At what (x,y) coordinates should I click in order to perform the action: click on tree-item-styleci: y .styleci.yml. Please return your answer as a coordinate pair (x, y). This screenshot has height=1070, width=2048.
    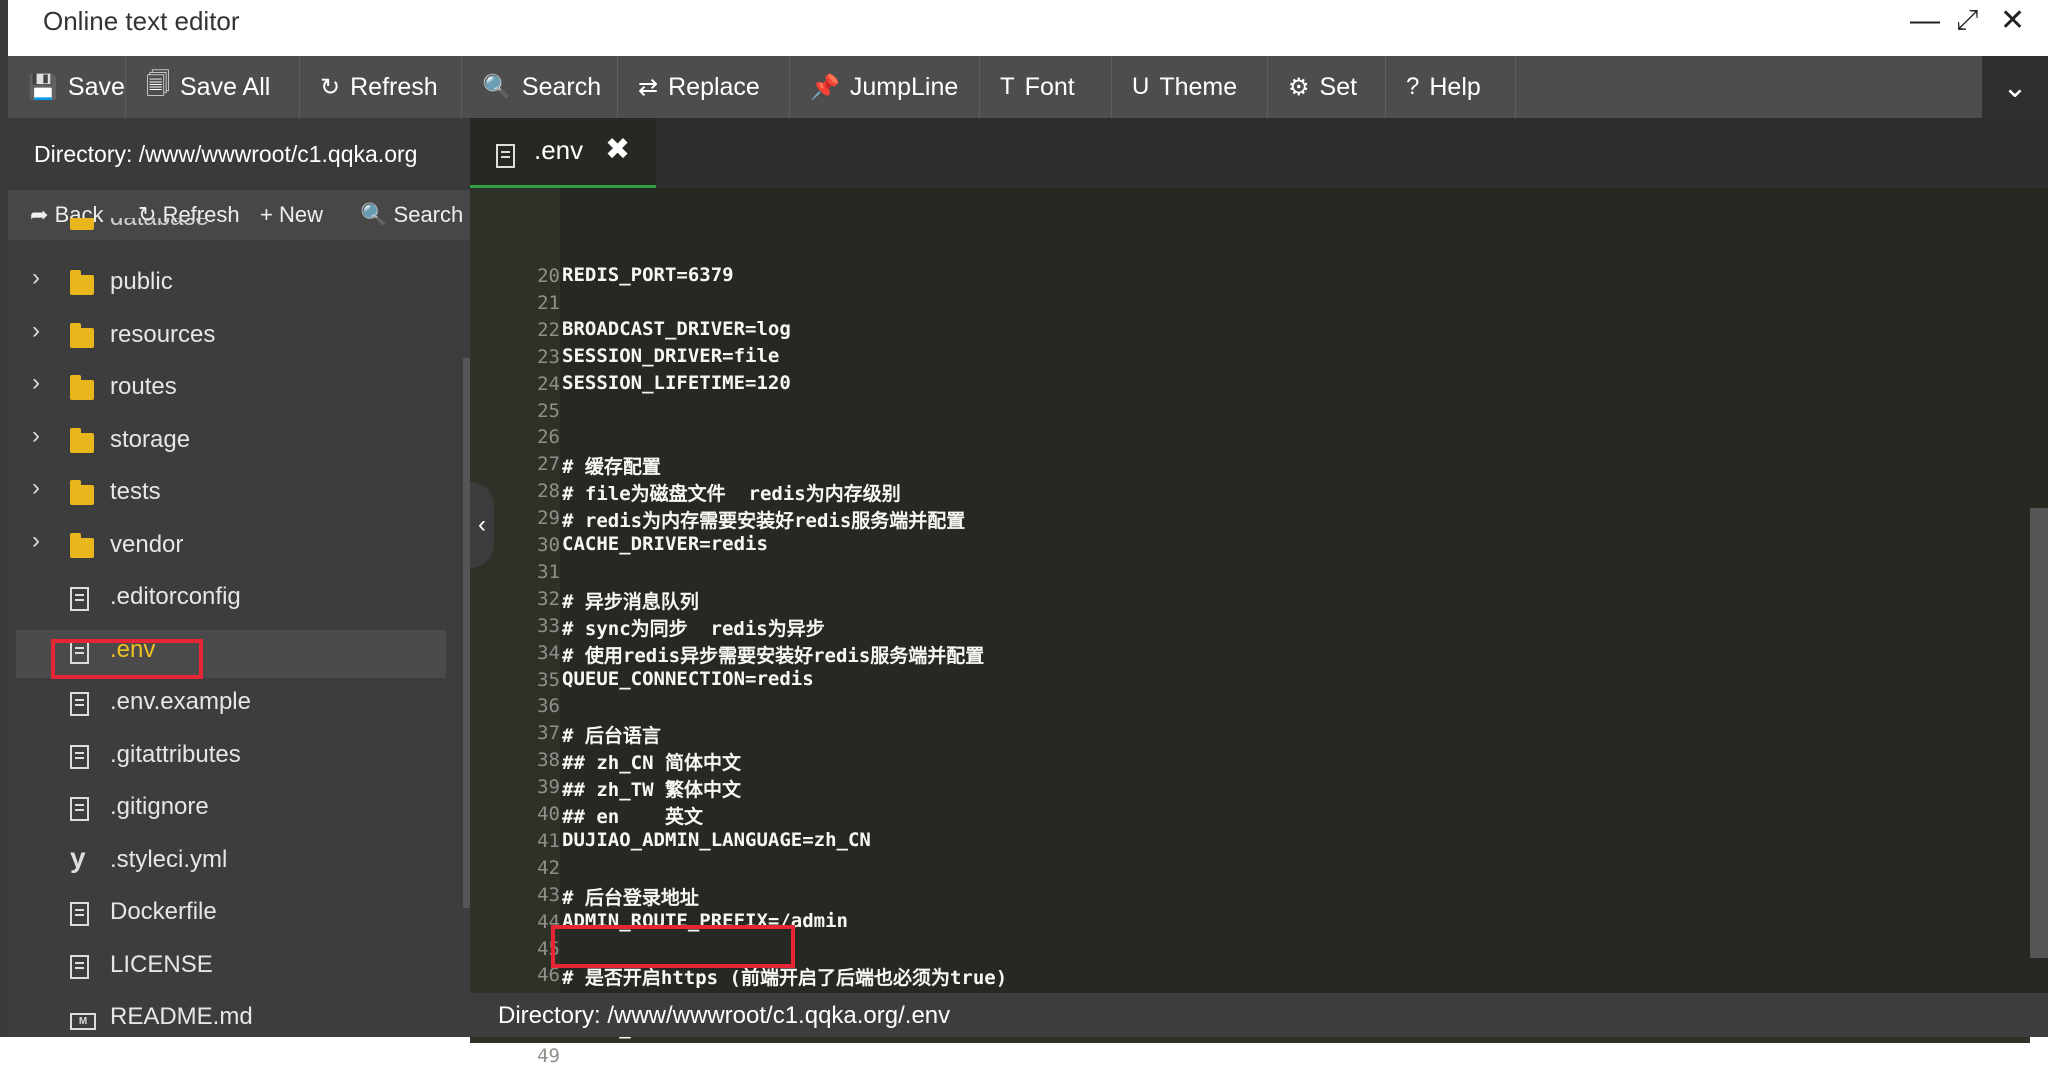
    Looking at the image, I should click on (228, 864).